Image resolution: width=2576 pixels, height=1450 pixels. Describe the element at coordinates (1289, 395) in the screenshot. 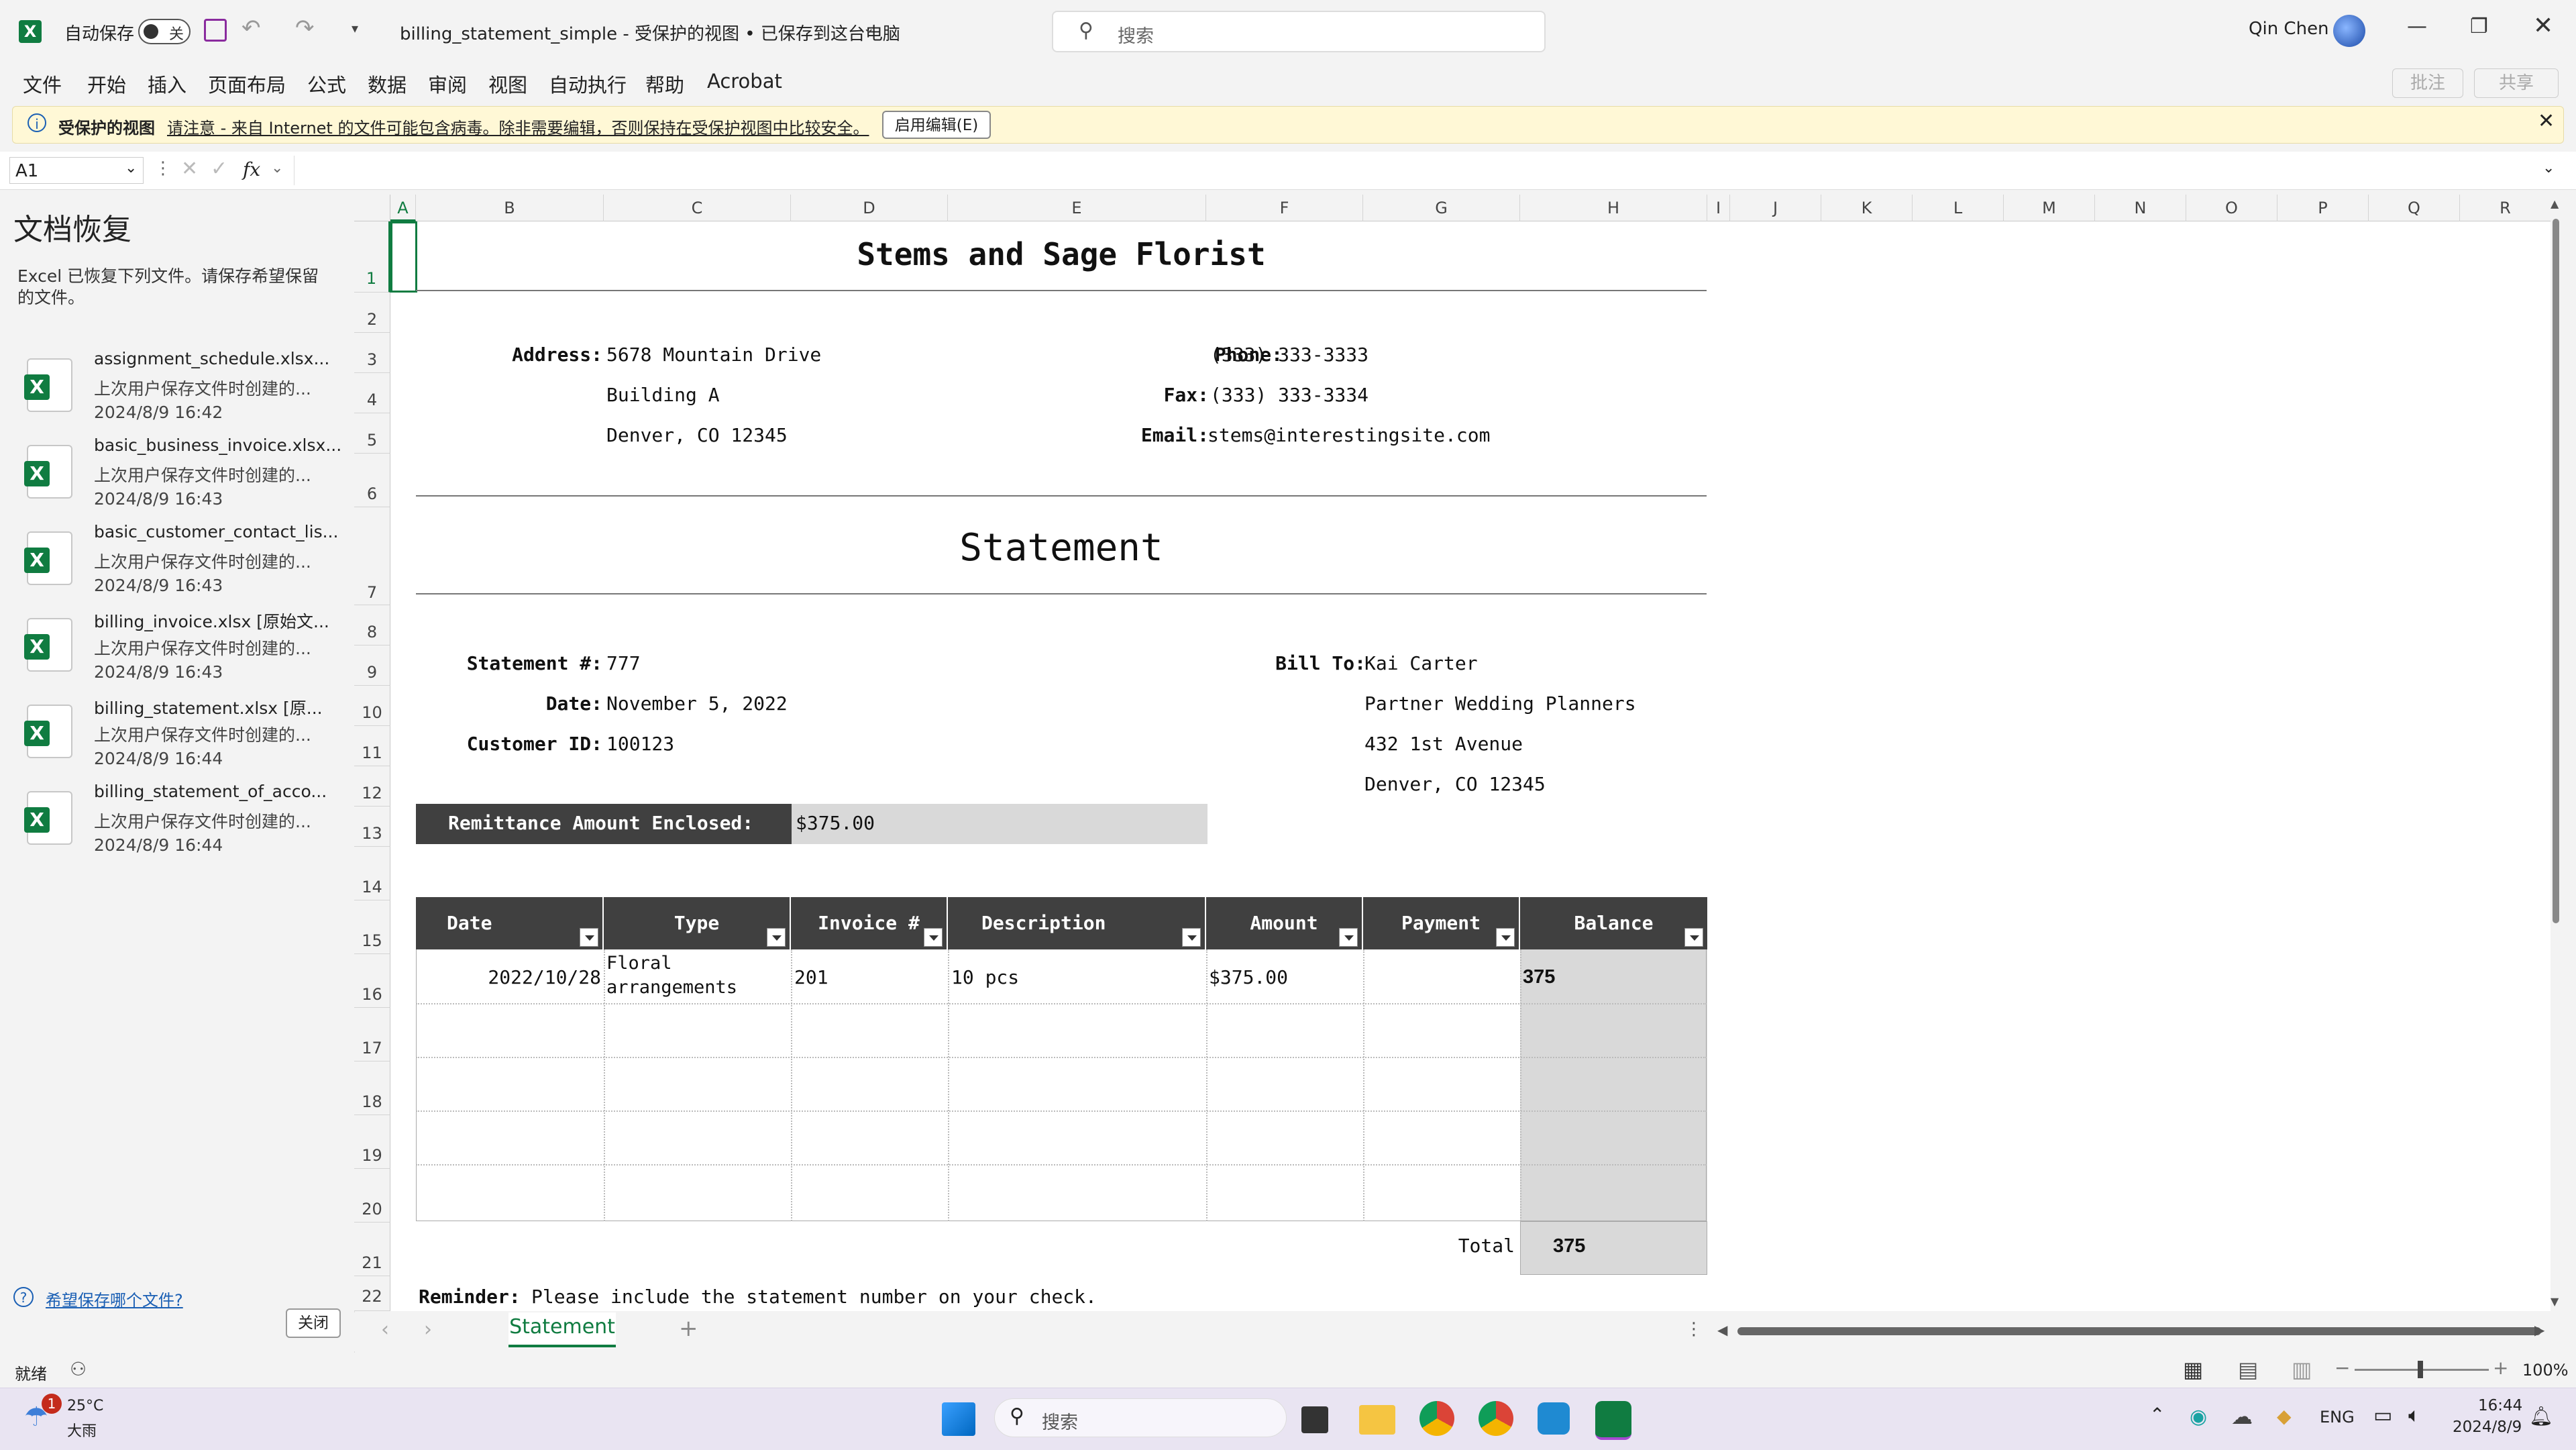

I see `fax-value: (333) 333-3334` at that location.